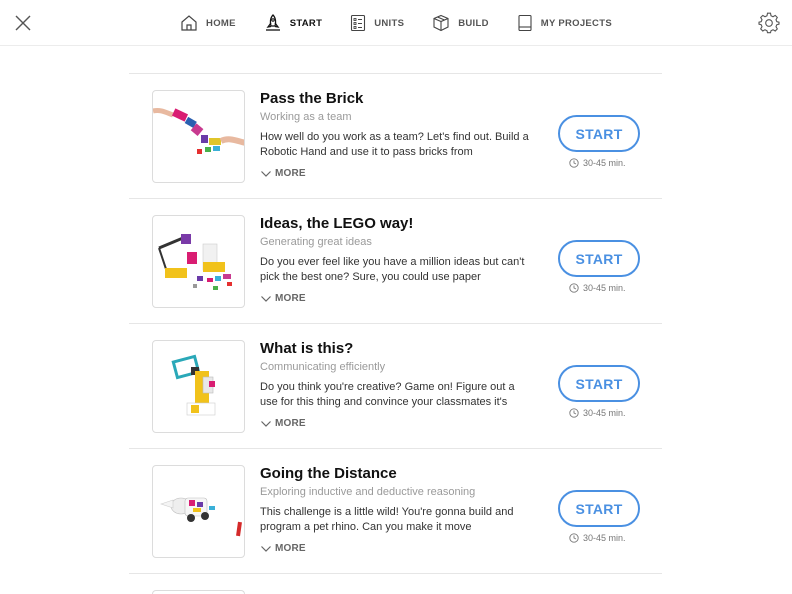 Image resolution: width=792 pixels, height=594 pixels. I want to click on main-nav: HOME START UNITS BUILD MY PROJECTS, so click(396, 23).